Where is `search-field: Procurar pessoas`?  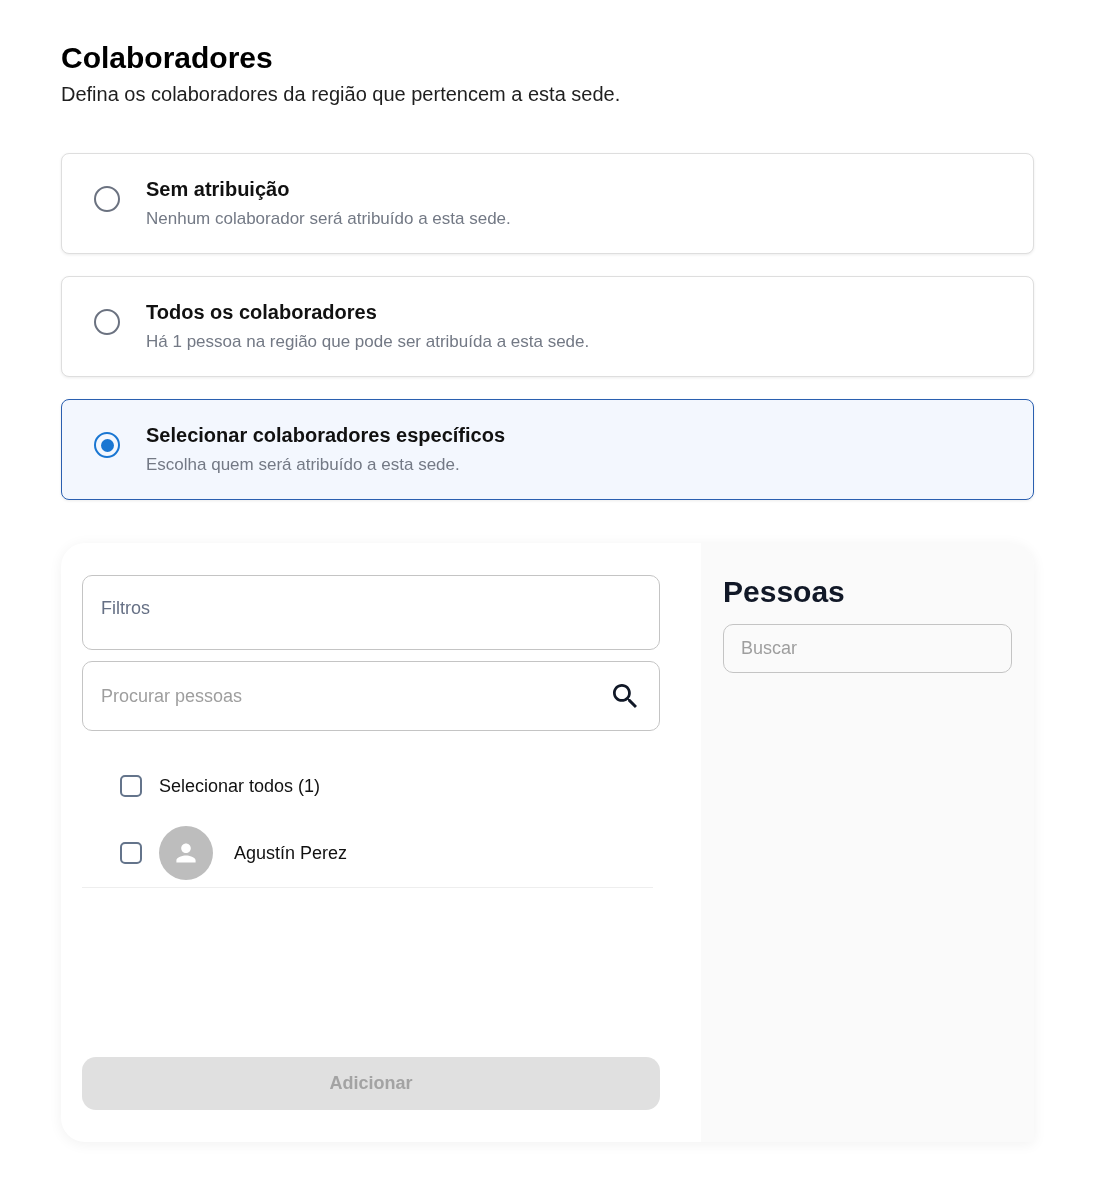
search-field: Procurar pessoas is located at coordinates (371, 696).